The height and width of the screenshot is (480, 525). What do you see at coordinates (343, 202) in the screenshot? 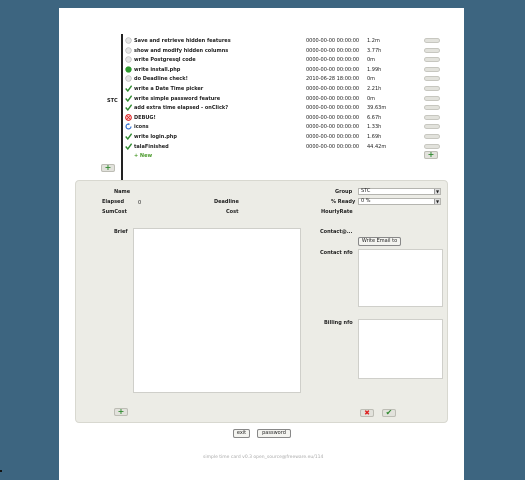
I see `ready-label: % Ready` at bounding box center [343, 202].